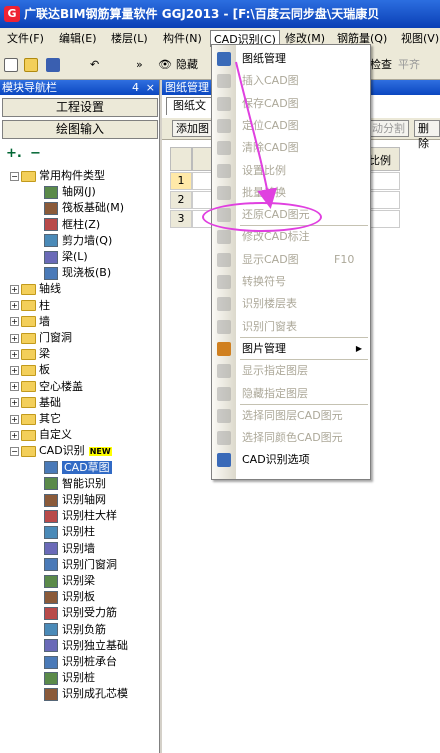 This screenshot has width=440, height=753. I want to click on tree-item: − CAD识别 NEW, so click(61, 451).